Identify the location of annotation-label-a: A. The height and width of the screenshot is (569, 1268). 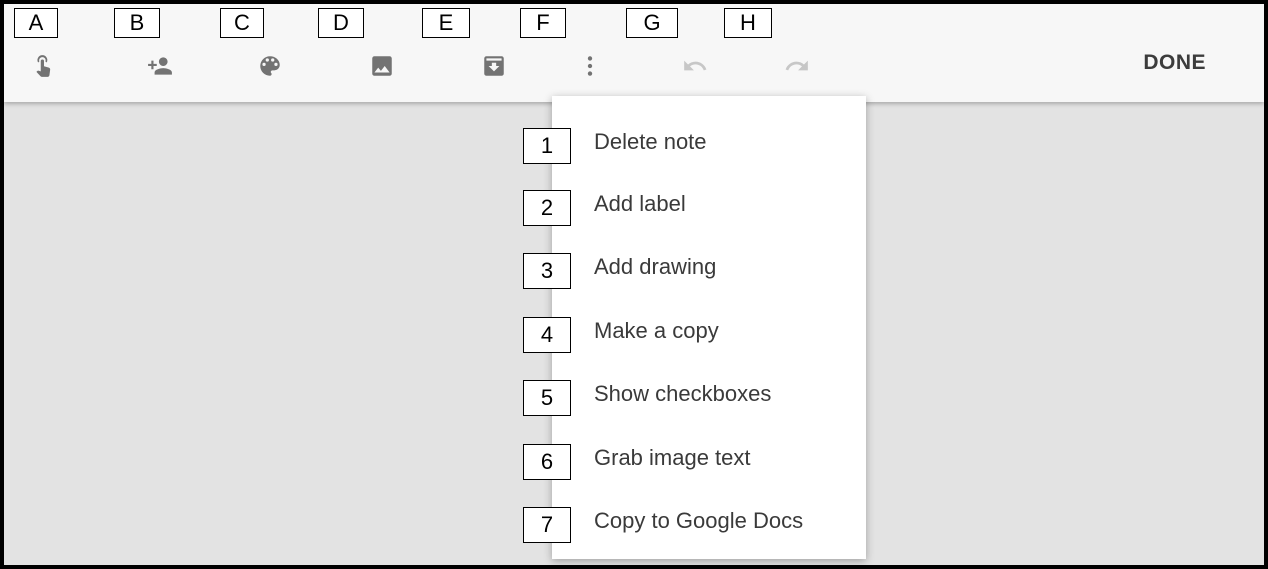
(36, 23).